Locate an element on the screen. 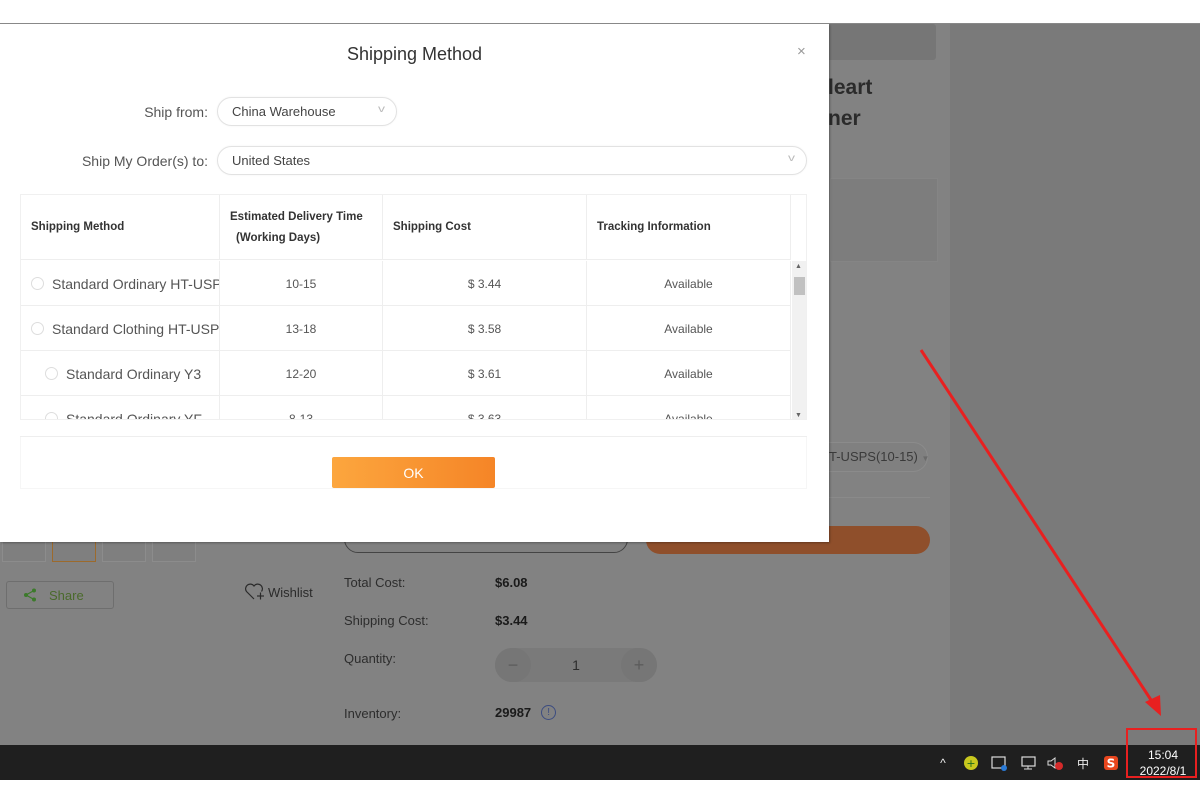 The width and height of the screenshot is (1200, 800). scroll-up-arrow-icon: ▲ is located at coordinates (798, 266).